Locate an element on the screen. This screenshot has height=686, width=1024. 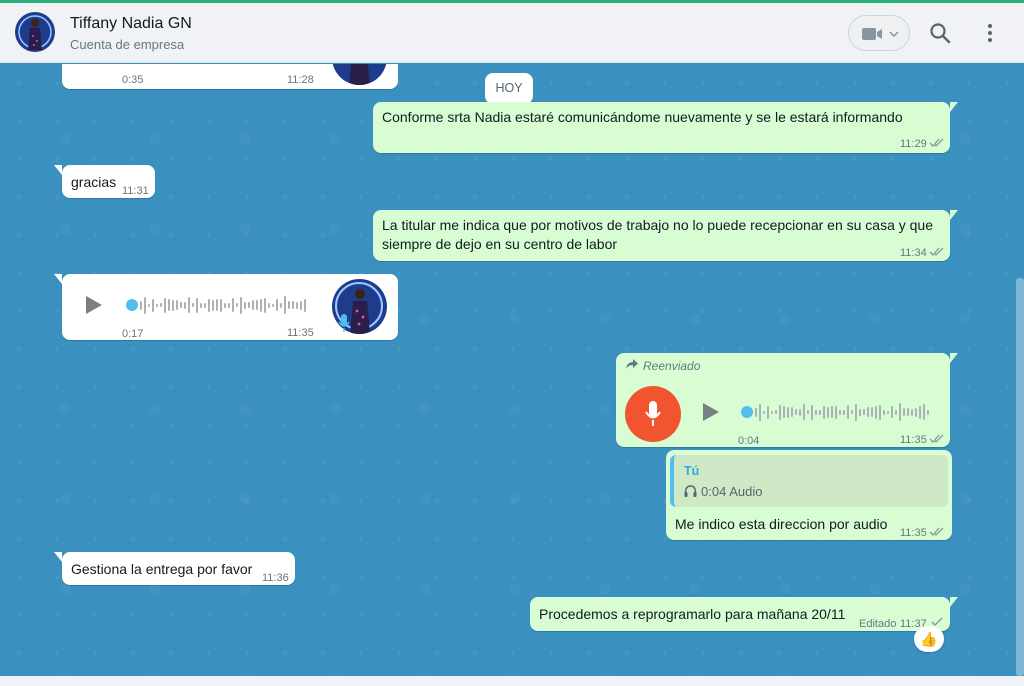
reaction-thumbs-up: 👍 is located at coordinates (929, 639).